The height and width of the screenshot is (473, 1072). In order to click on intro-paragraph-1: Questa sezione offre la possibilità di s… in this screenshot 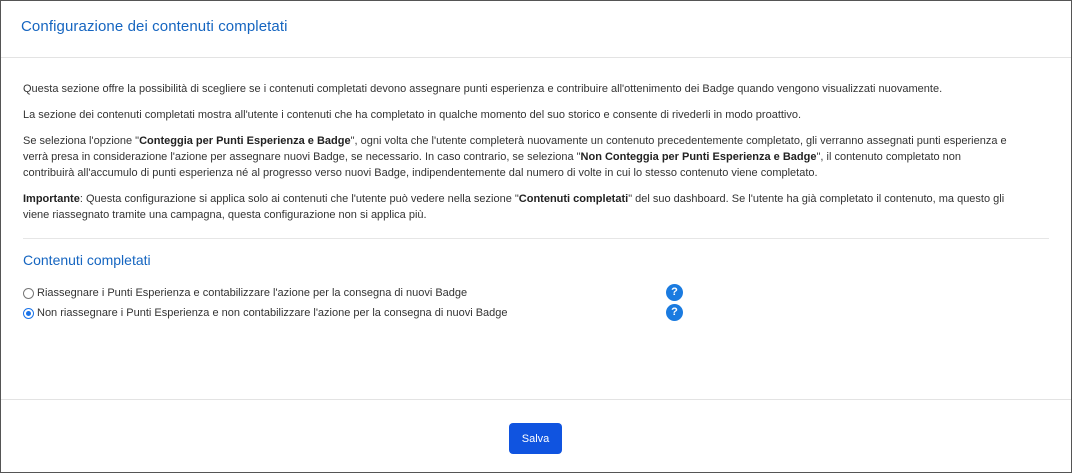, I will do `click(483, 89)`.